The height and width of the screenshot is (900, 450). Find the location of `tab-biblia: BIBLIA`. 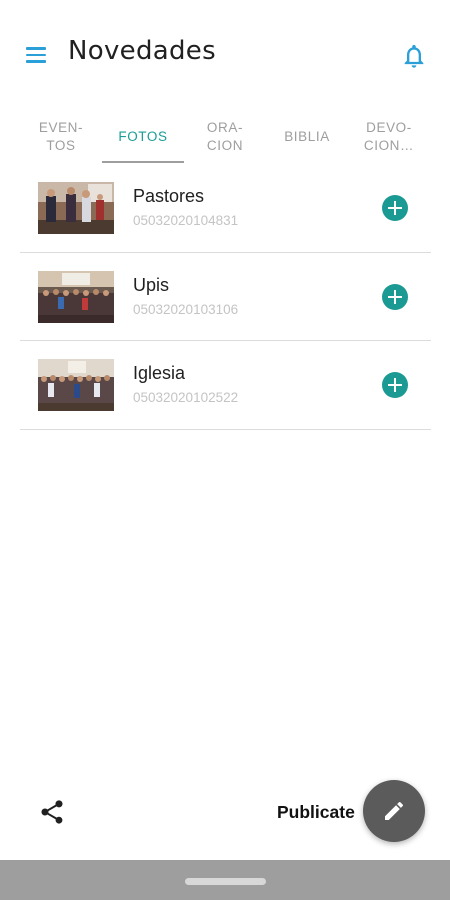

tab-biblia: BIBLIA is located at coordinates (307, 137).